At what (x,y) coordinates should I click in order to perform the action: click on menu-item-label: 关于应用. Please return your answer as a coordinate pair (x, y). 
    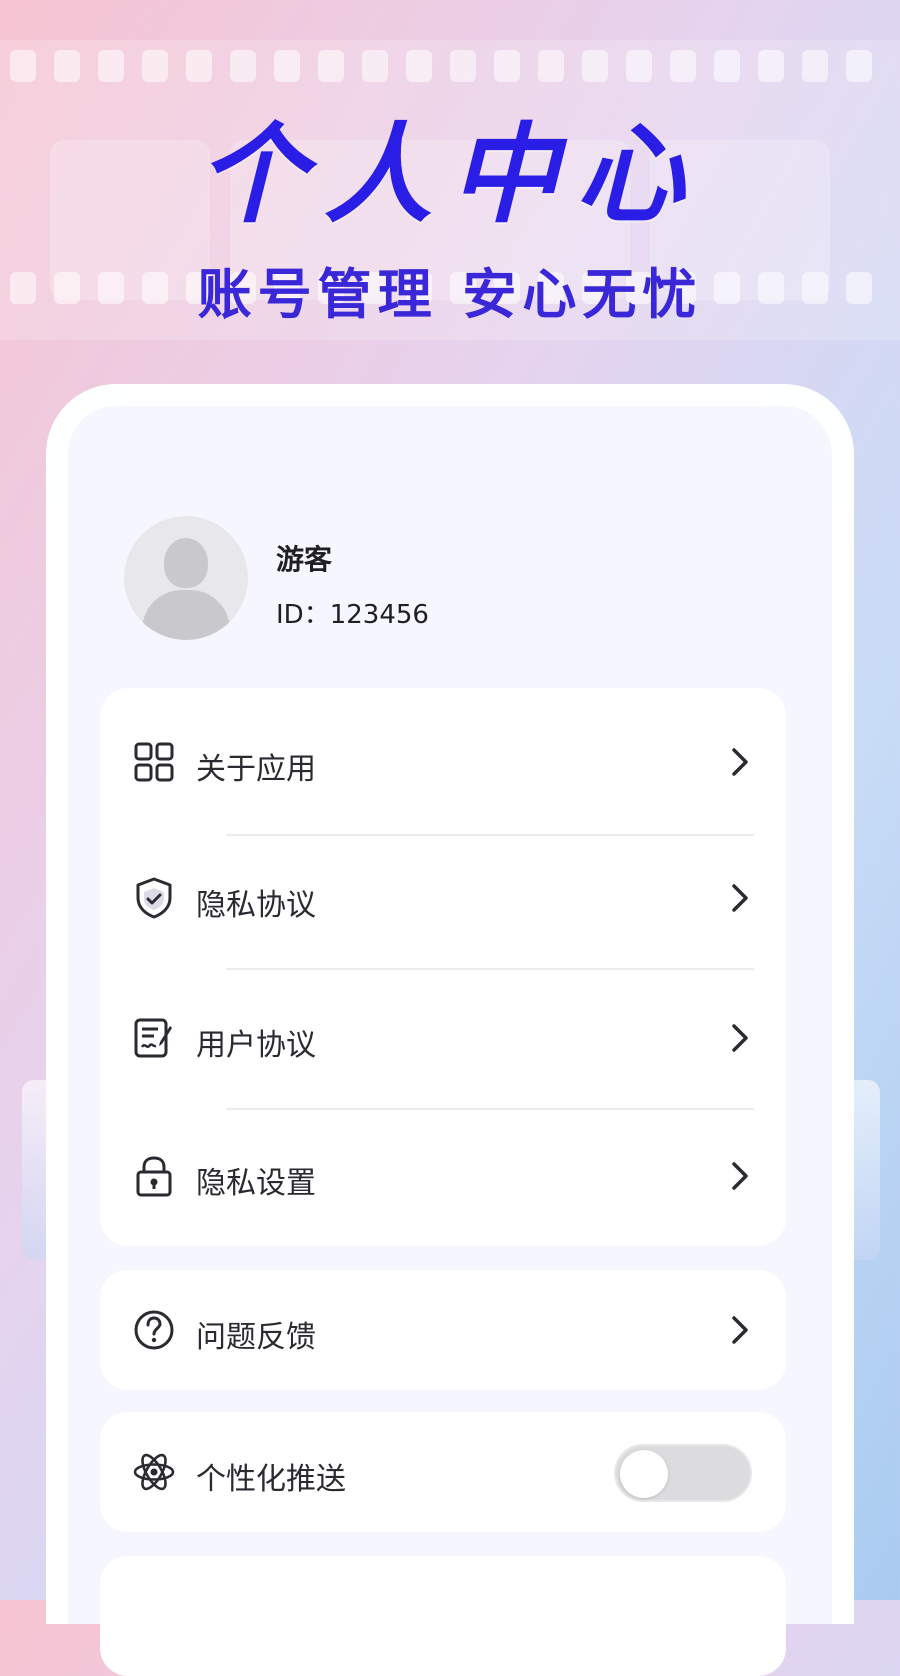
    Looking at the image, I should click on (256, 769).